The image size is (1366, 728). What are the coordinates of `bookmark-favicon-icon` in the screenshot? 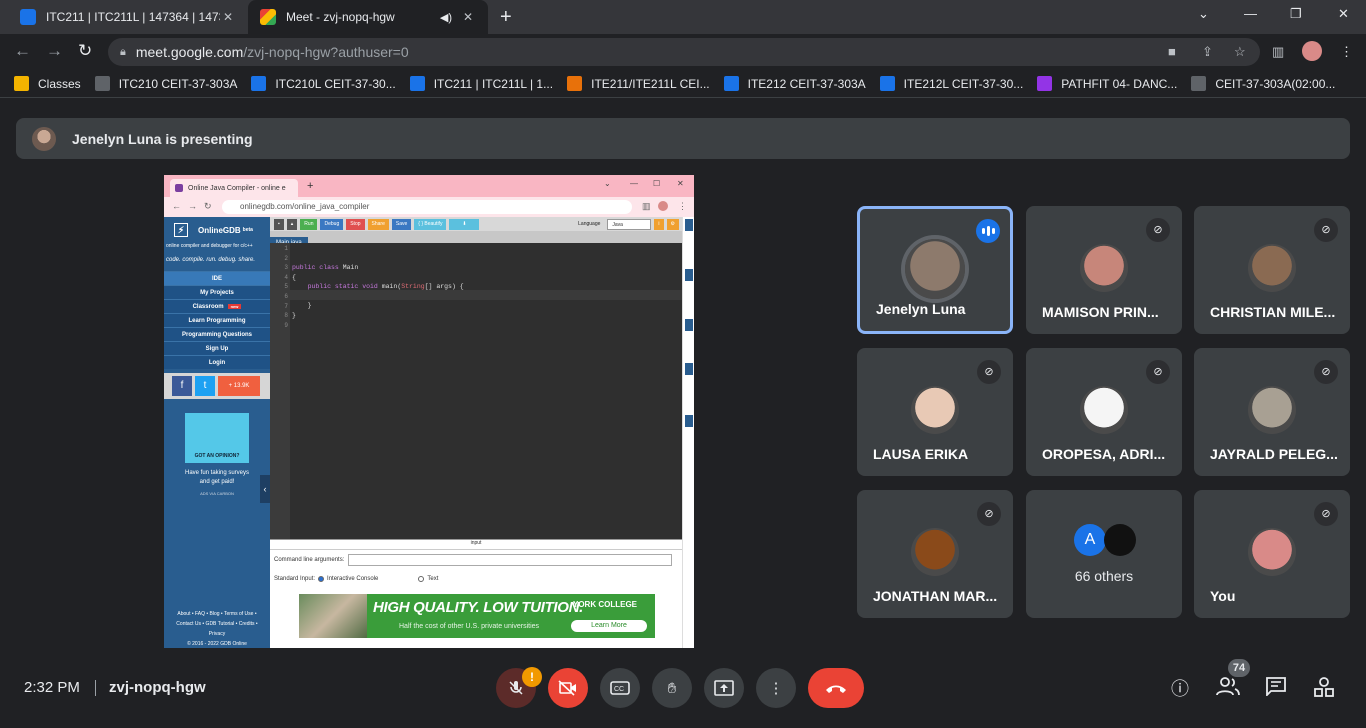 It's located at (1045, 83).